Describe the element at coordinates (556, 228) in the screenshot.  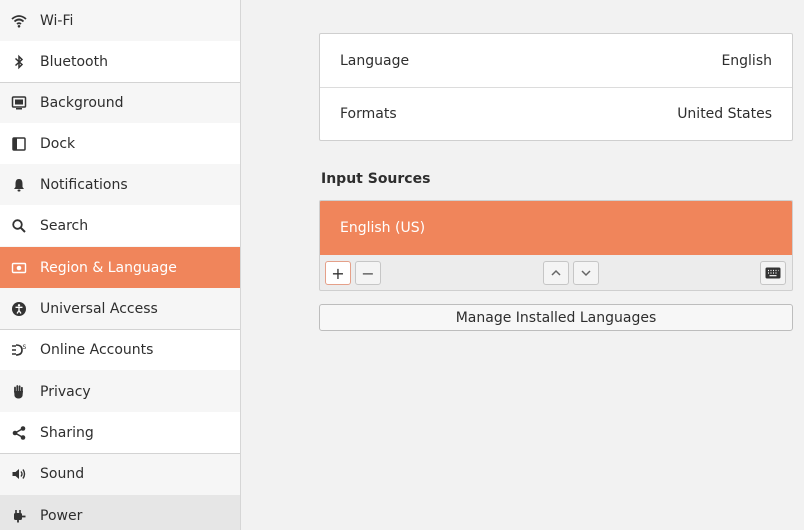
I see `input-source-item: English (US)` at that location.